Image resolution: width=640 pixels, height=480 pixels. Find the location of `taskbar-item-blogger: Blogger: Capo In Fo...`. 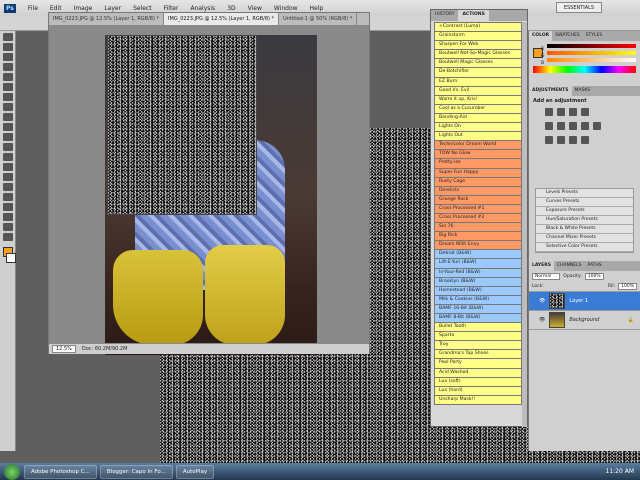

taskbar-item-blogger: Blogger: Capo In Fo... is located at coordinates (136, 471).